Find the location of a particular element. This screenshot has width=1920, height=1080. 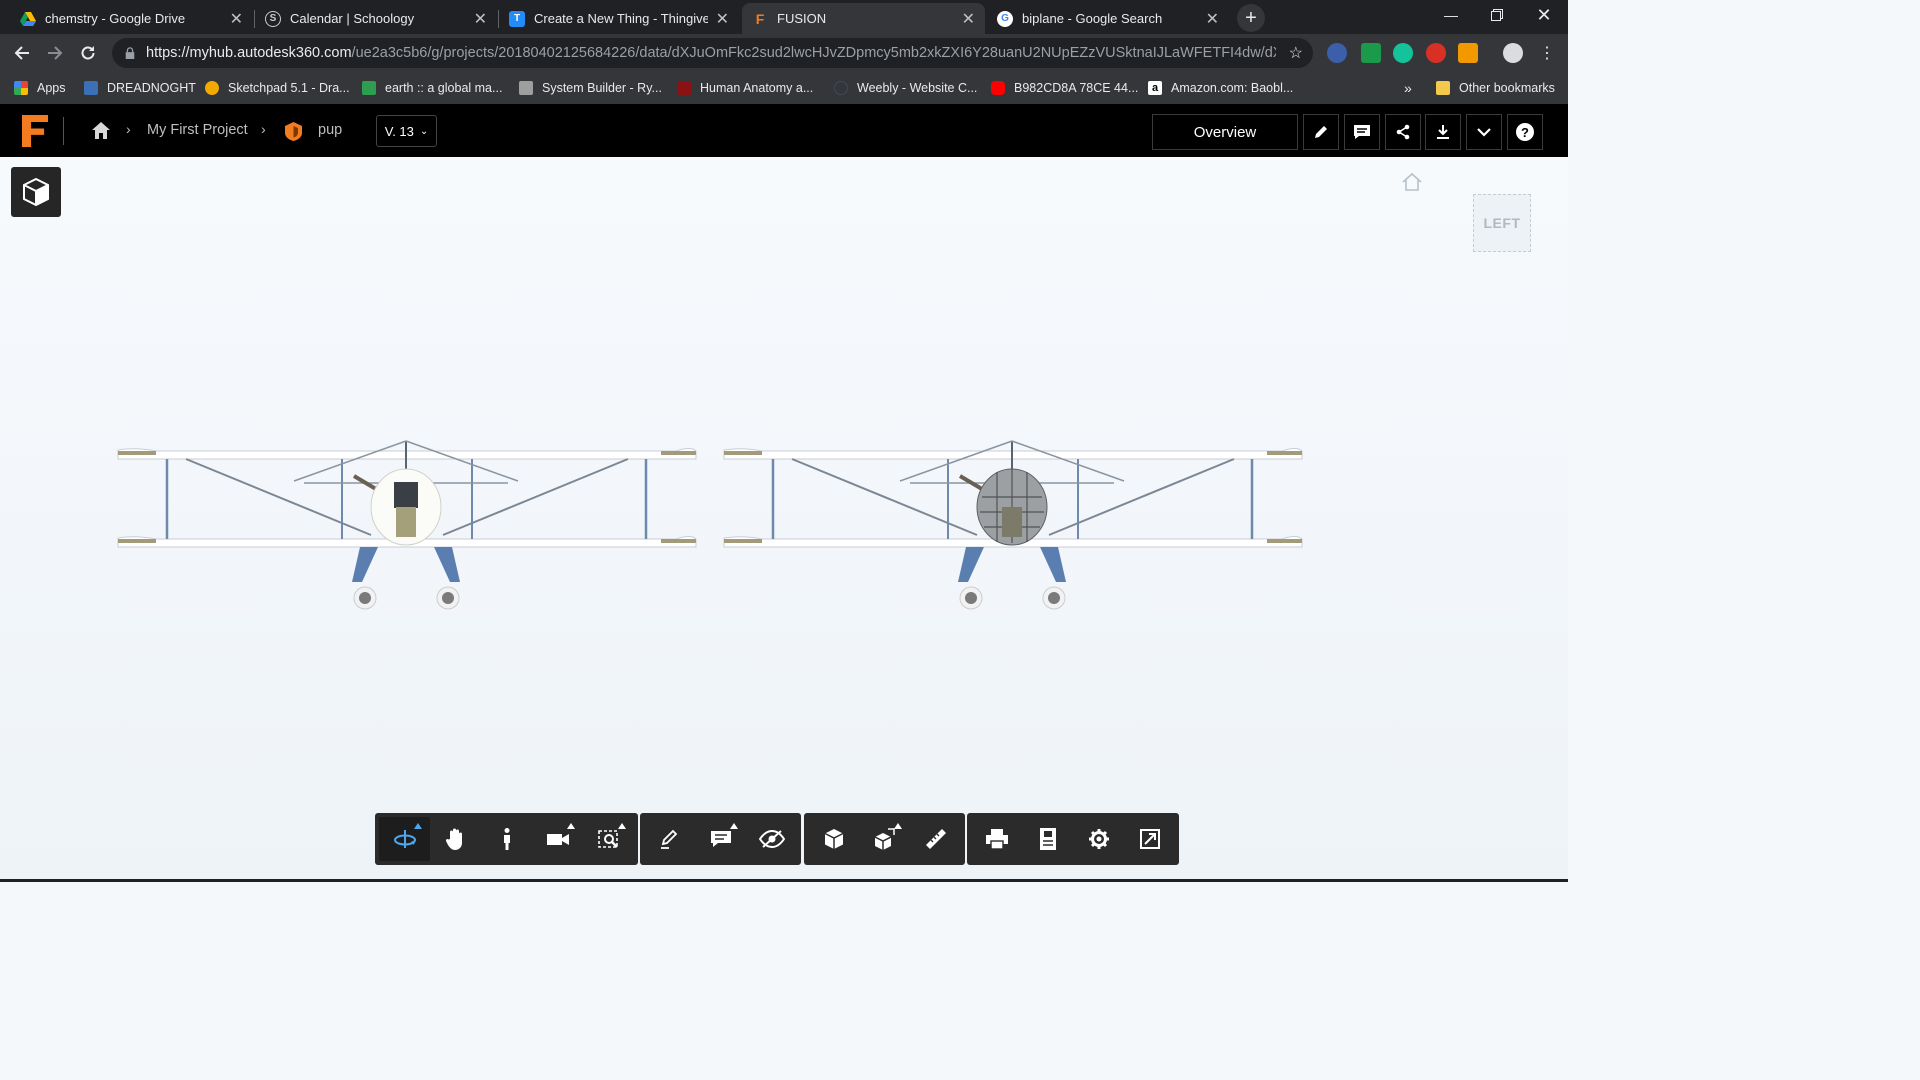

navigation-toolbar is located at coordinates (506, 839).